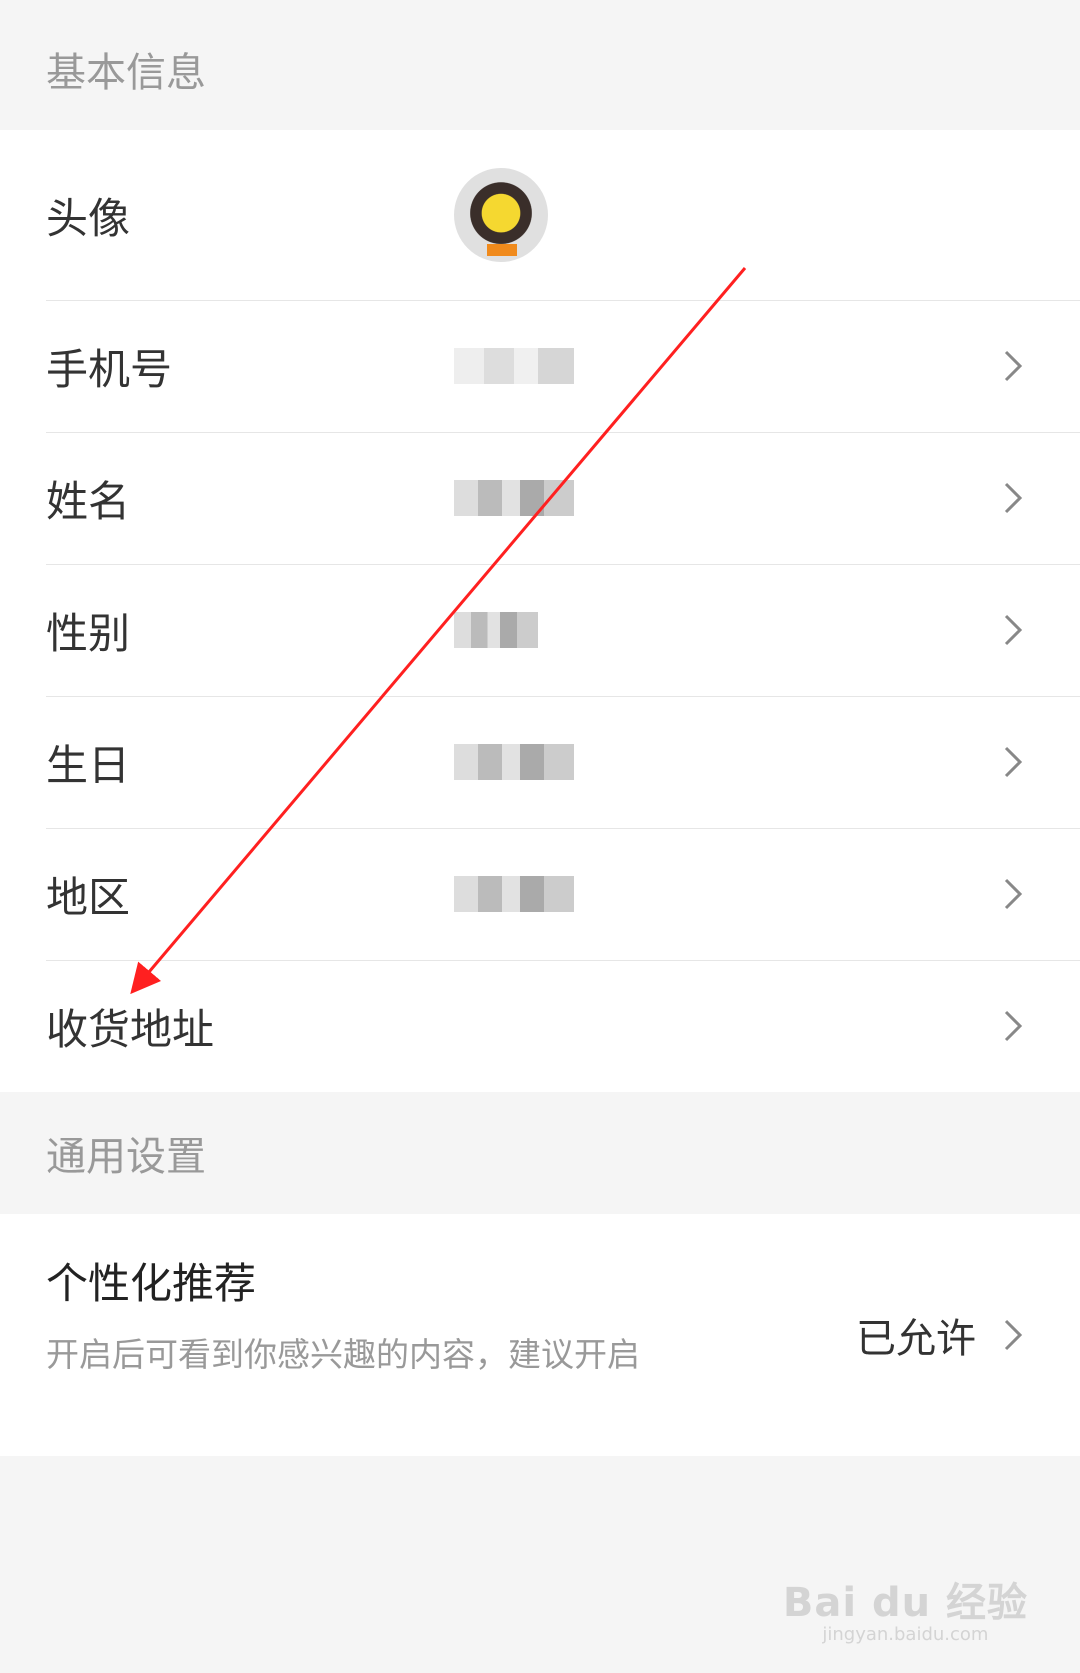 This screenshot has width=1080, height=1673. Describe the element at coordinates (540, 1564) in the screenshot. I see `footer-blank-area: Bai du 经验 jingyan.baidu.com` at that location.